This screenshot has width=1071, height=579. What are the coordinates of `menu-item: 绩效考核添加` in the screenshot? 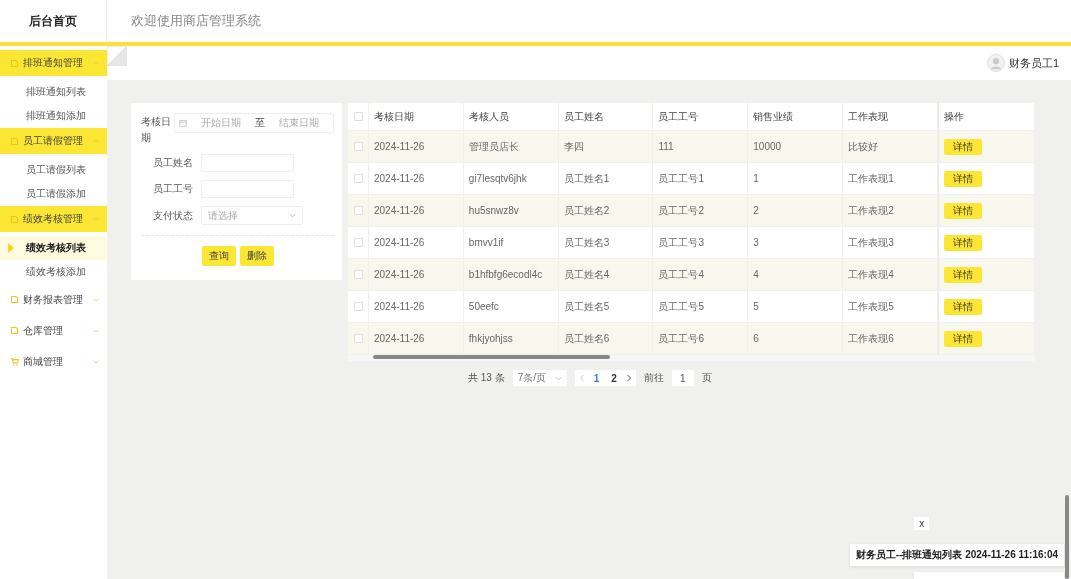 It's located at (53, 272).